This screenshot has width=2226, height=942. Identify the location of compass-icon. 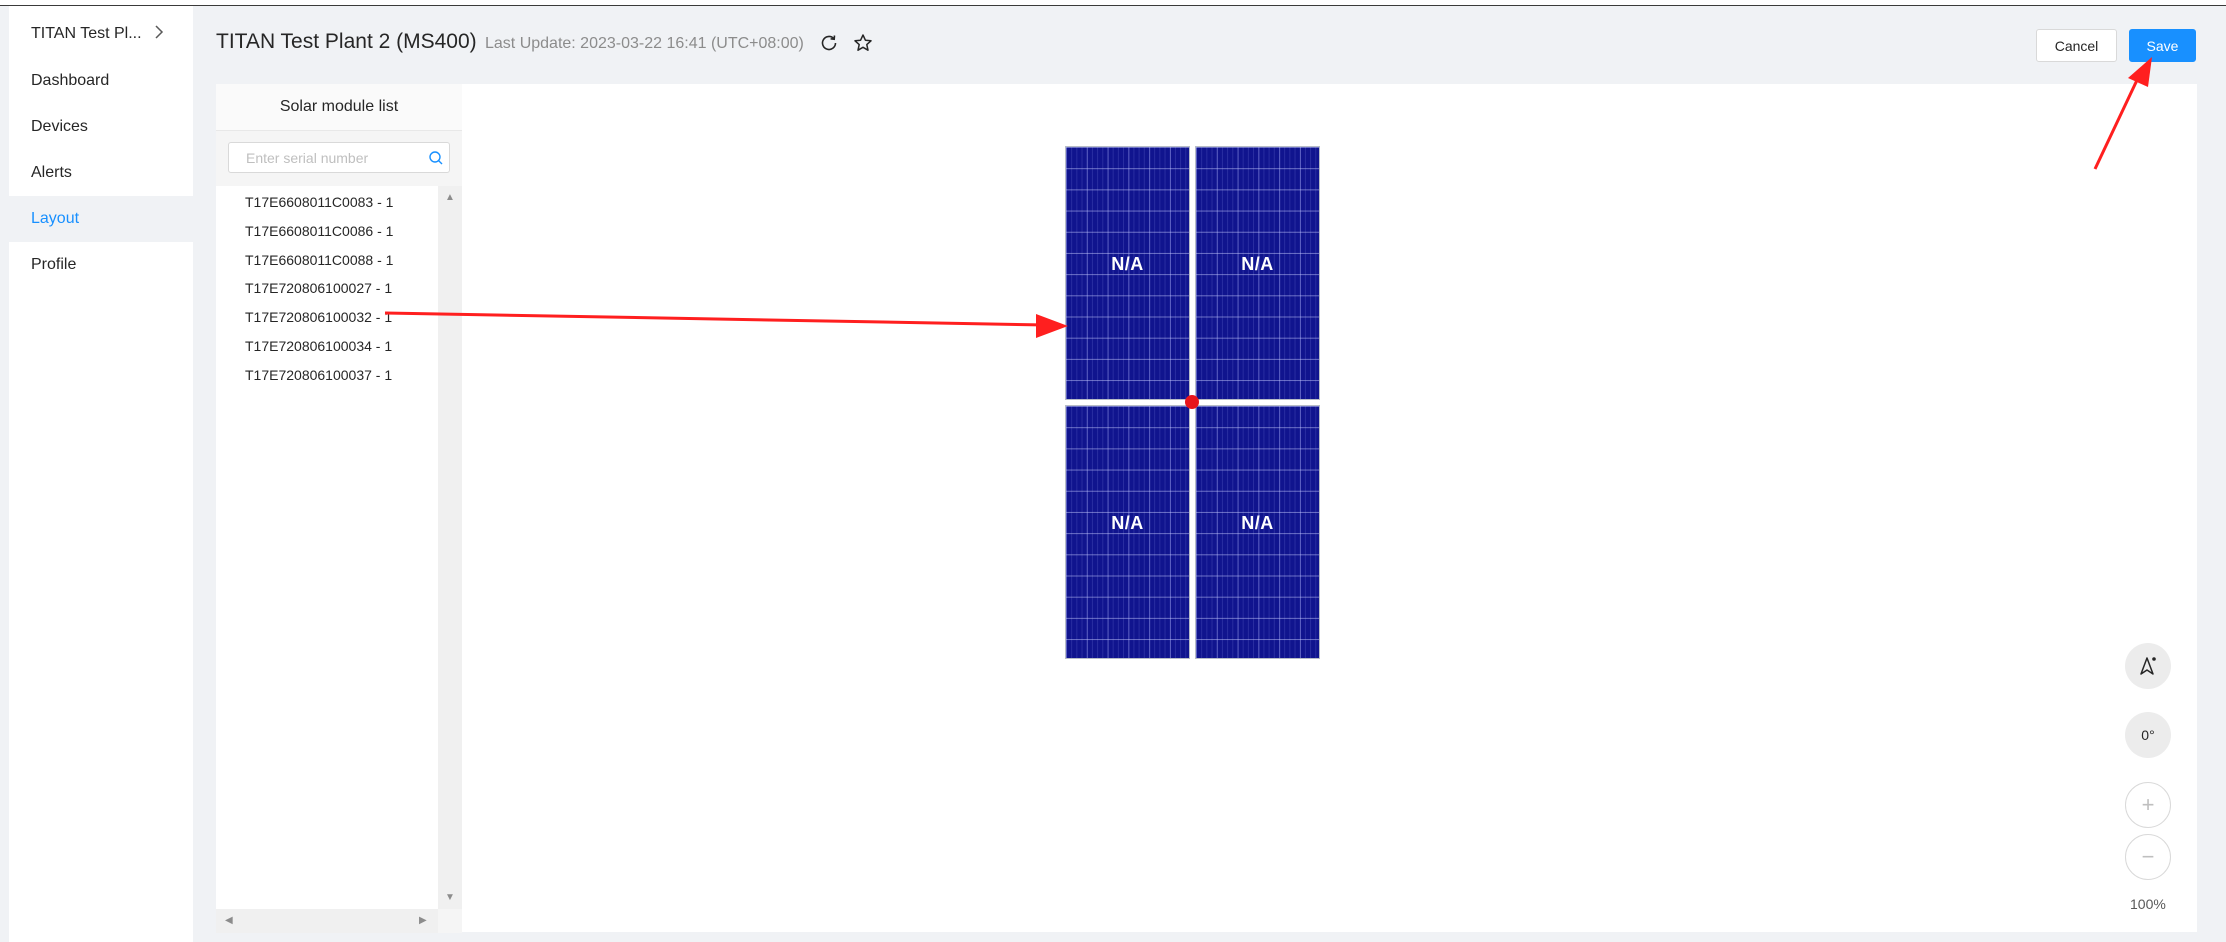
(2148, 666).